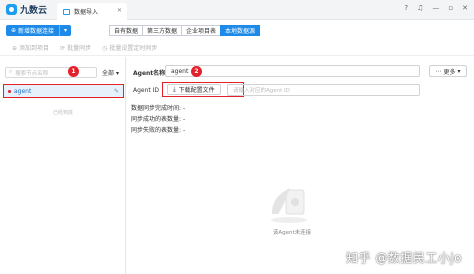  I want to click on list-item-agent: agent ✎, so click(63, 91).